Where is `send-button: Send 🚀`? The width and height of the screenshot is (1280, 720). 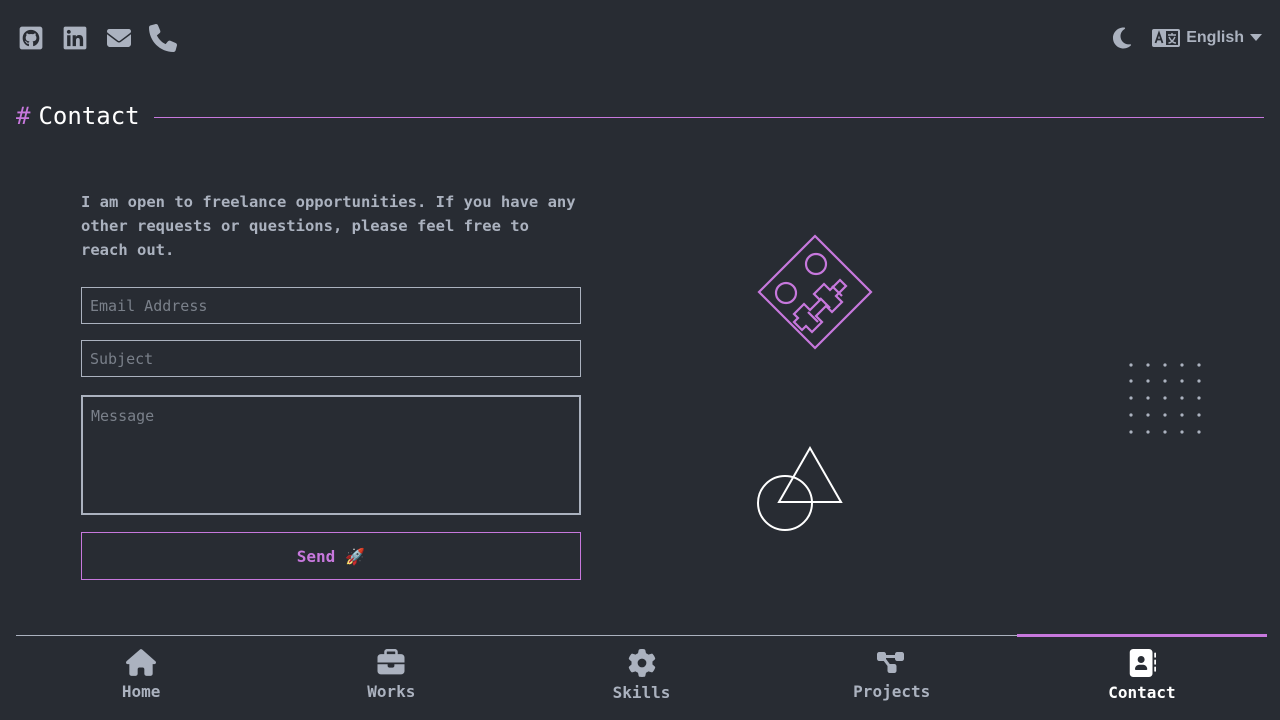 send-button: Send 🚀 is located at coordinates (331, 556).